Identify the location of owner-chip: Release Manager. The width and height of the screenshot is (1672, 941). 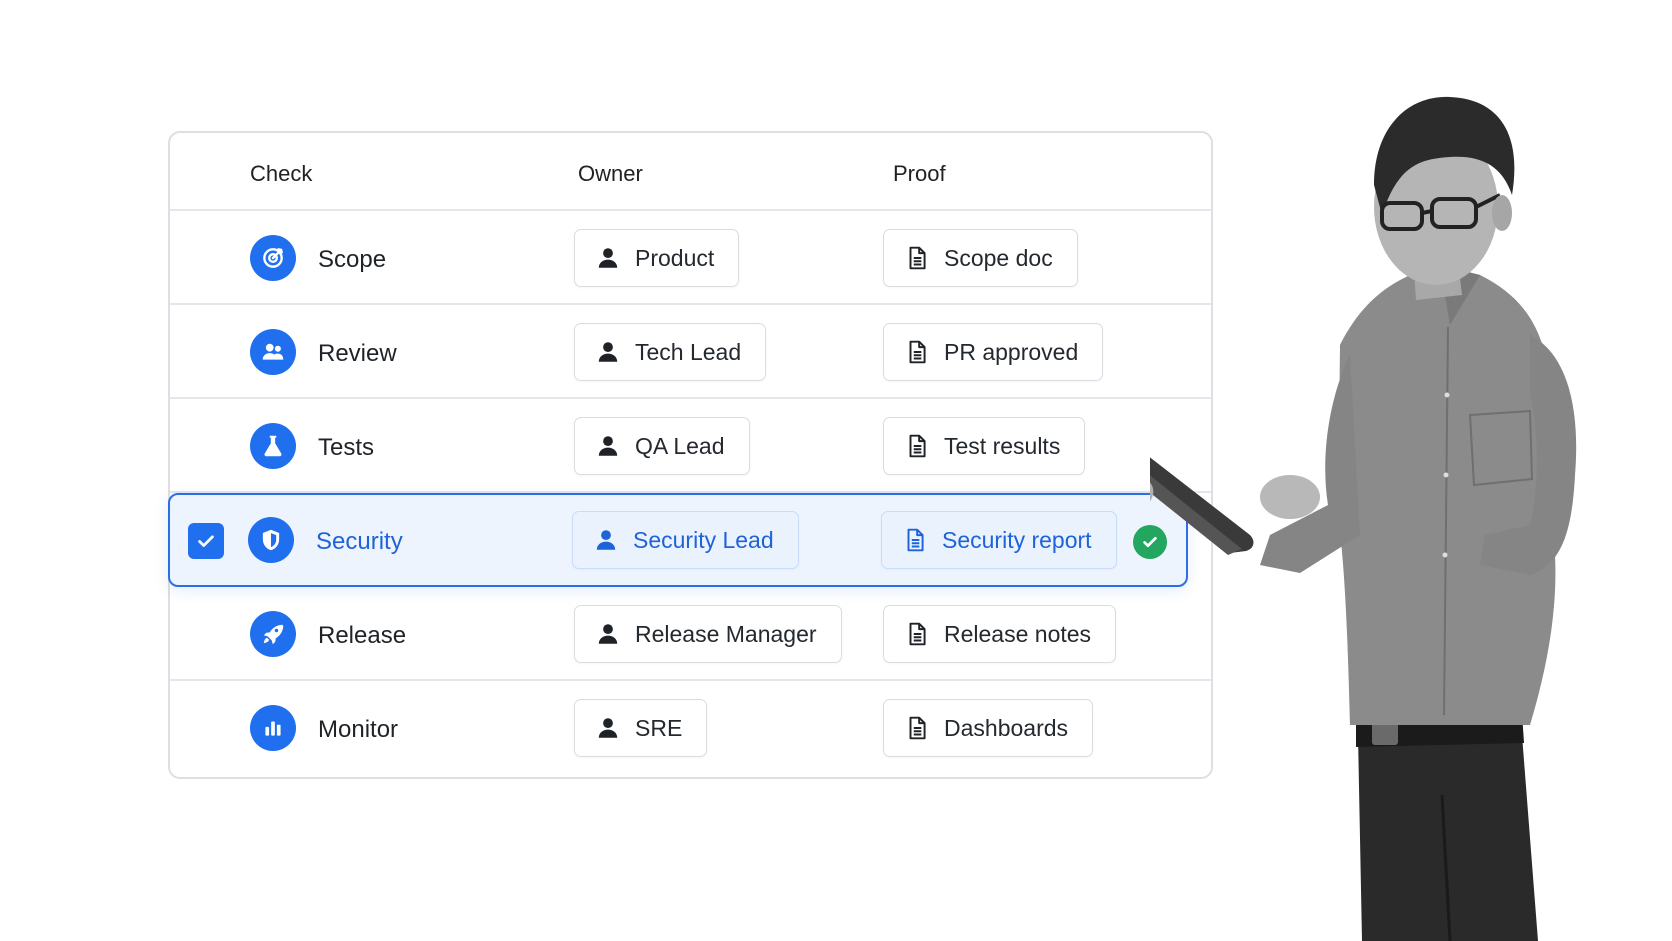
(708, 634).